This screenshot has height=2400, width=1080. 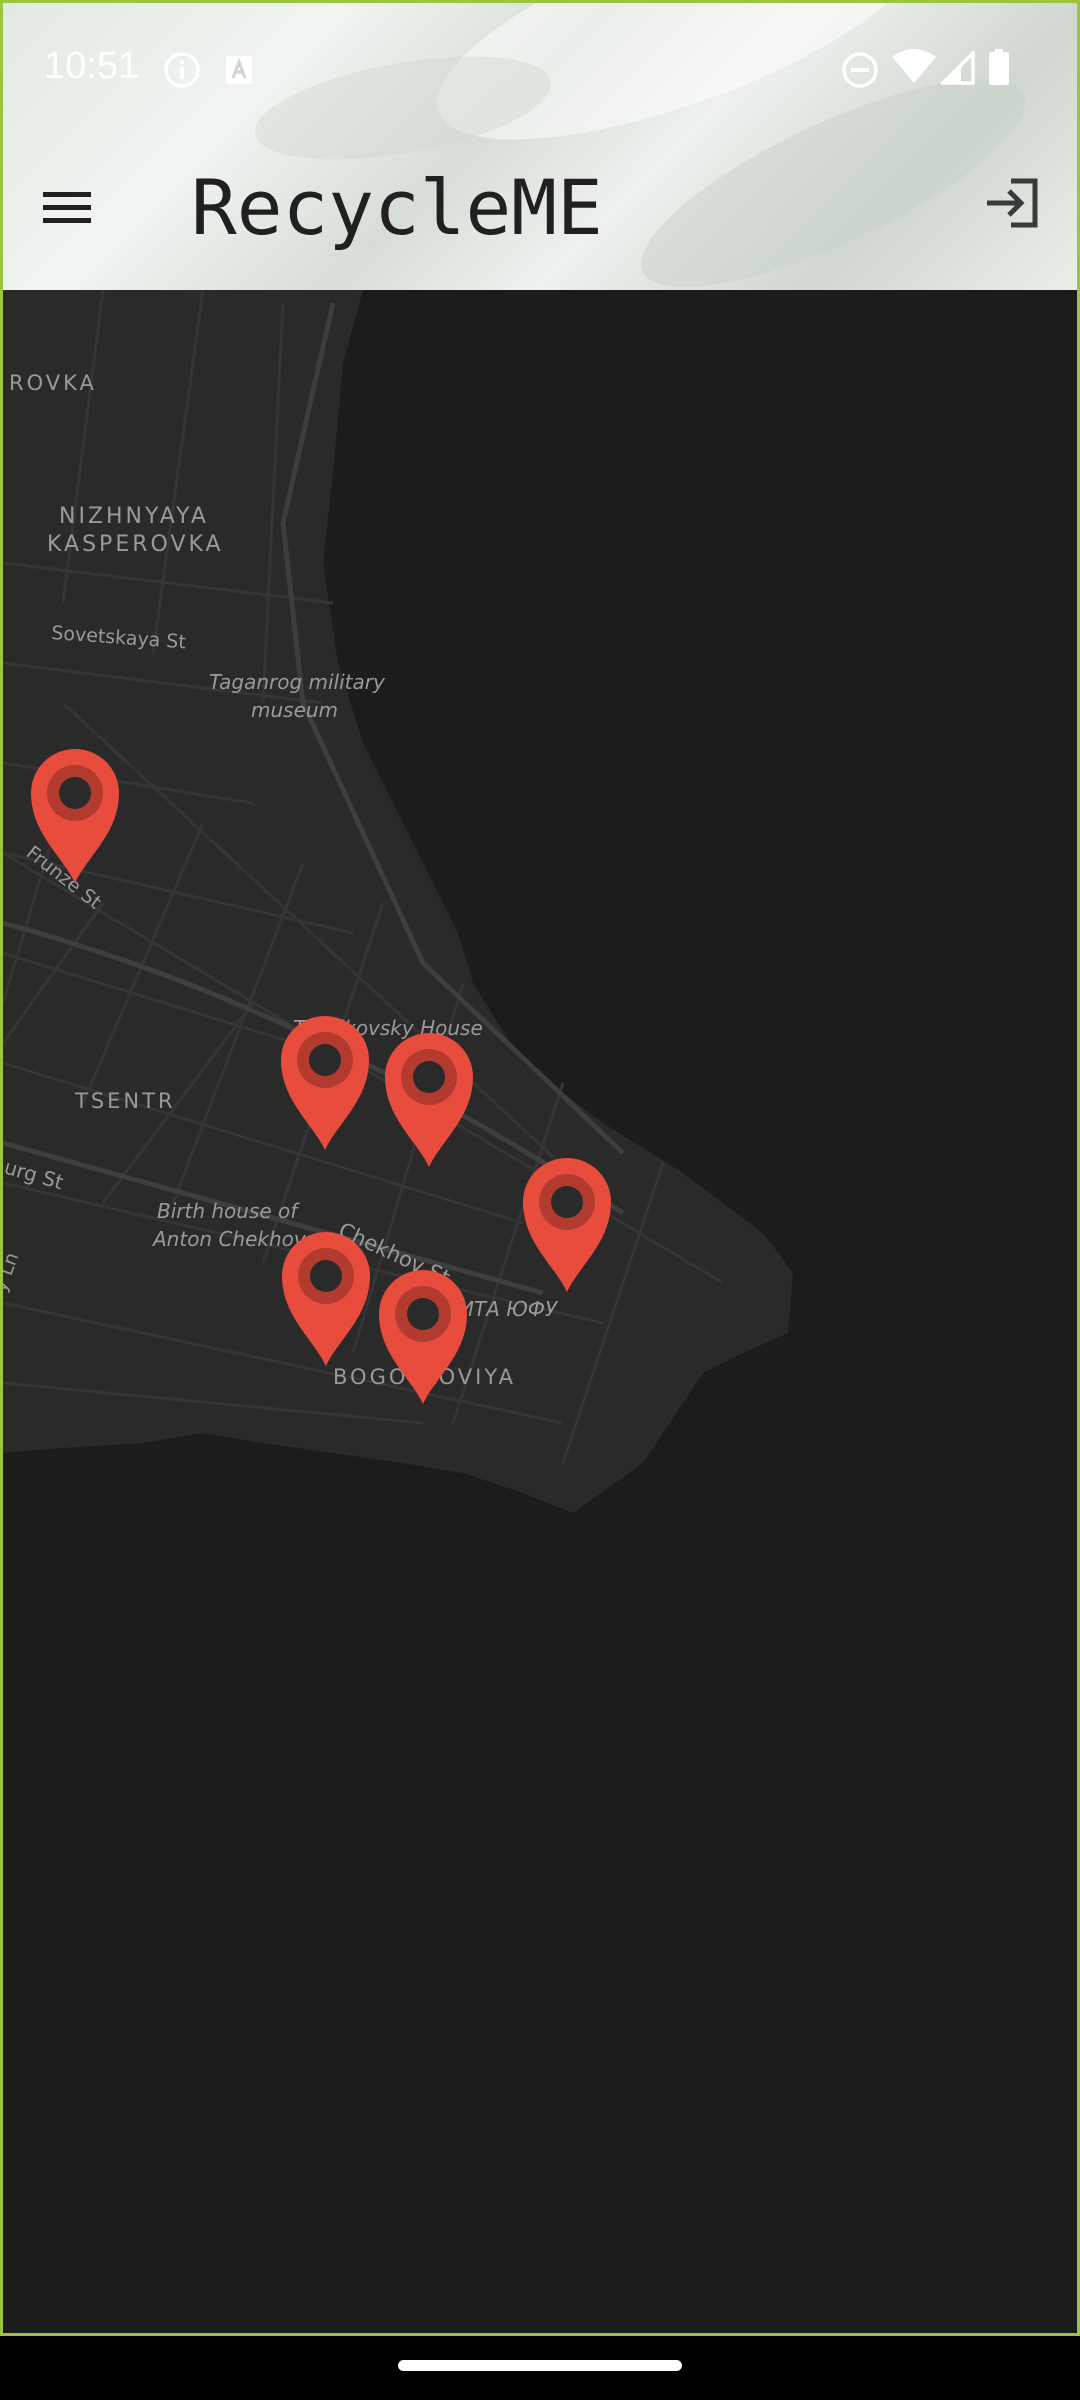 I want to click on home-gesture-handle, so click(x=540, y=2365).